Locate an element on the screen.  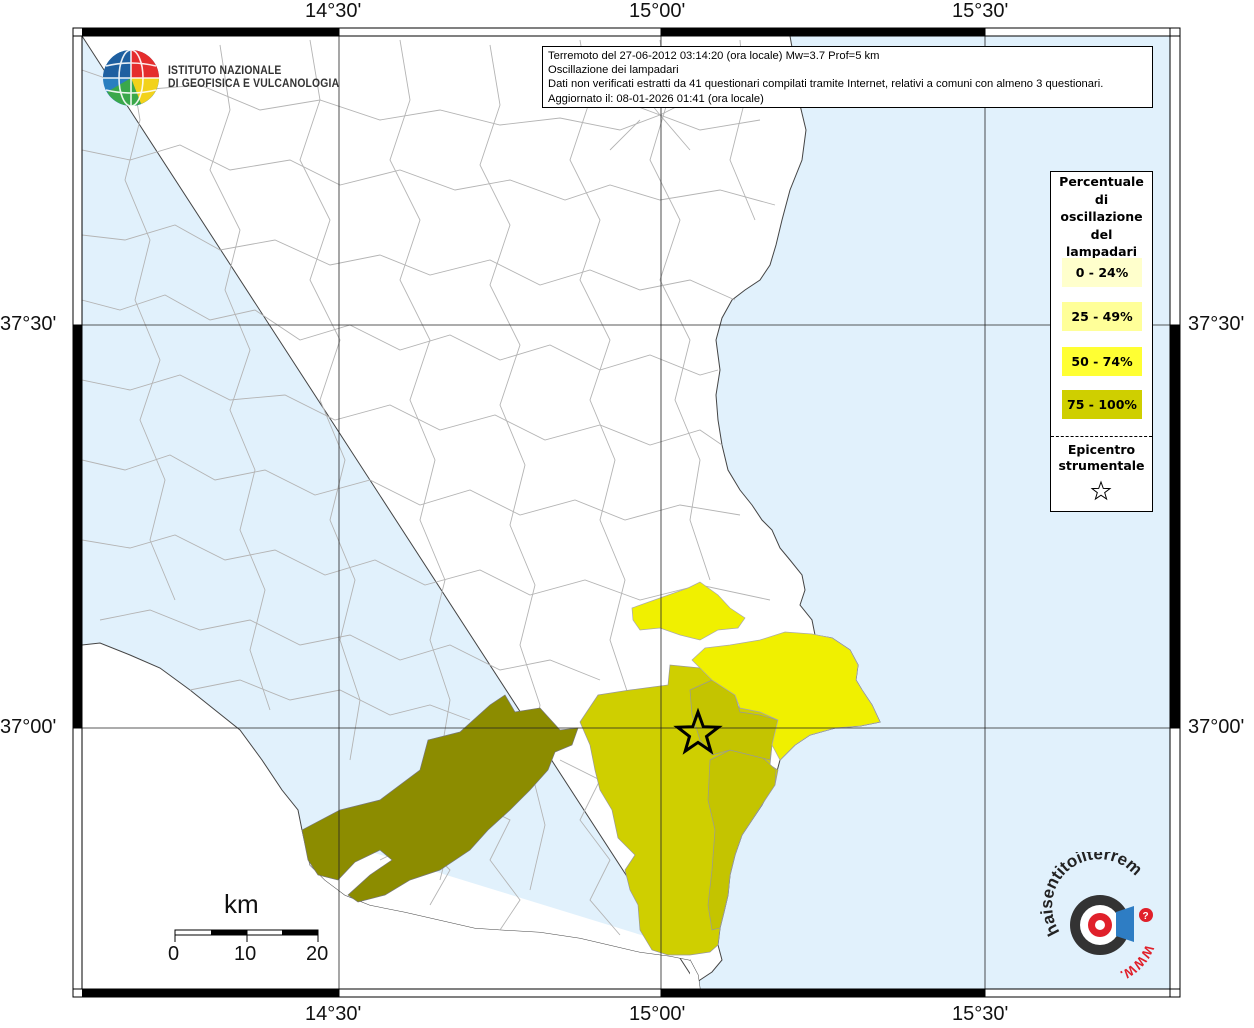
lon-label-1530-top: 15°30' is located at coordinates (980, 11).